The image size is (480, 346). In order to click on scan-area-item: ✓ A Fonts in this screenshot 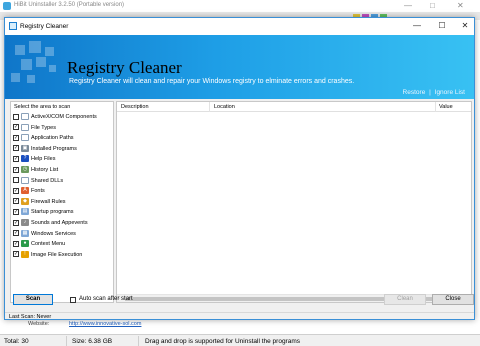, I will do `click(63, 191)`.